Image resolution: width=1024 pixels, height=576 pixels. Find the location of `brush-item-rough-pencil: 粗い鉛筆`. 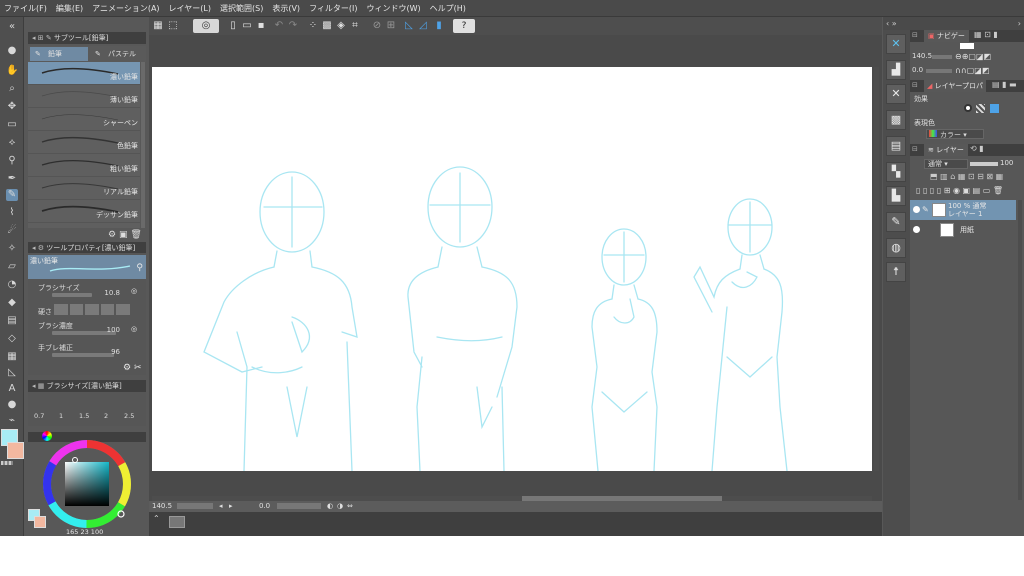

brush-item-rough-pencil: 粗い鉛筆 is located at coordinates (84, 165).